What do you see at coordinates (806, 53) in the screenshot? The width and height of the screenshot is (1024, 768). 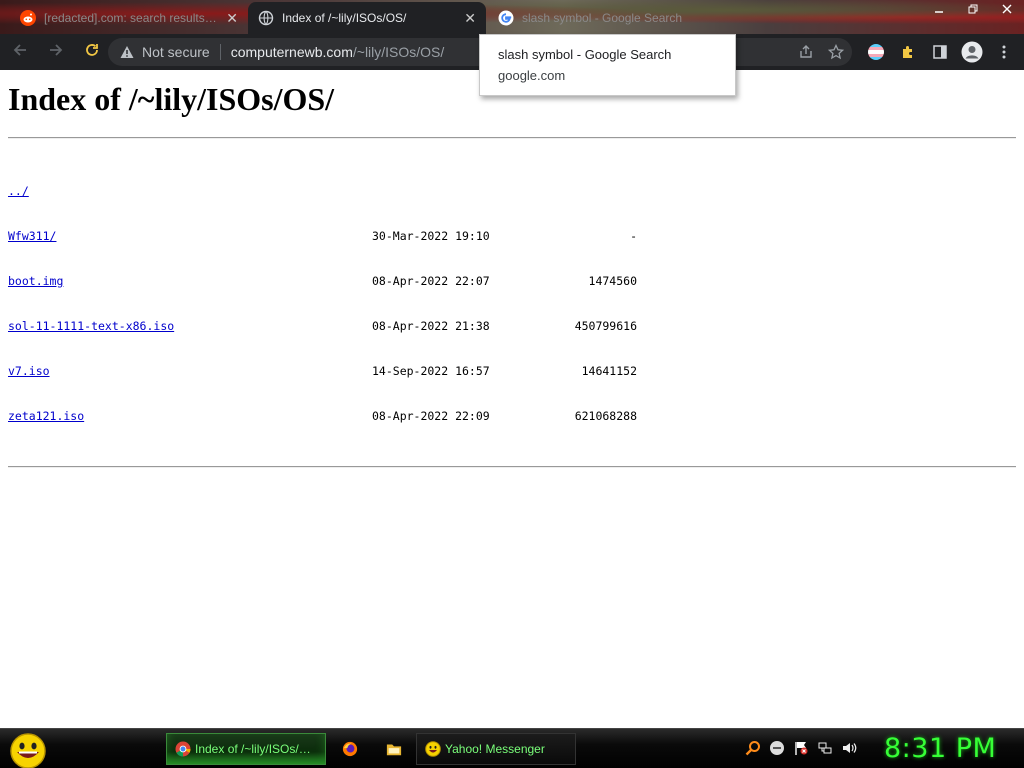 I see `share-icon` at bounding box center [806, 53].